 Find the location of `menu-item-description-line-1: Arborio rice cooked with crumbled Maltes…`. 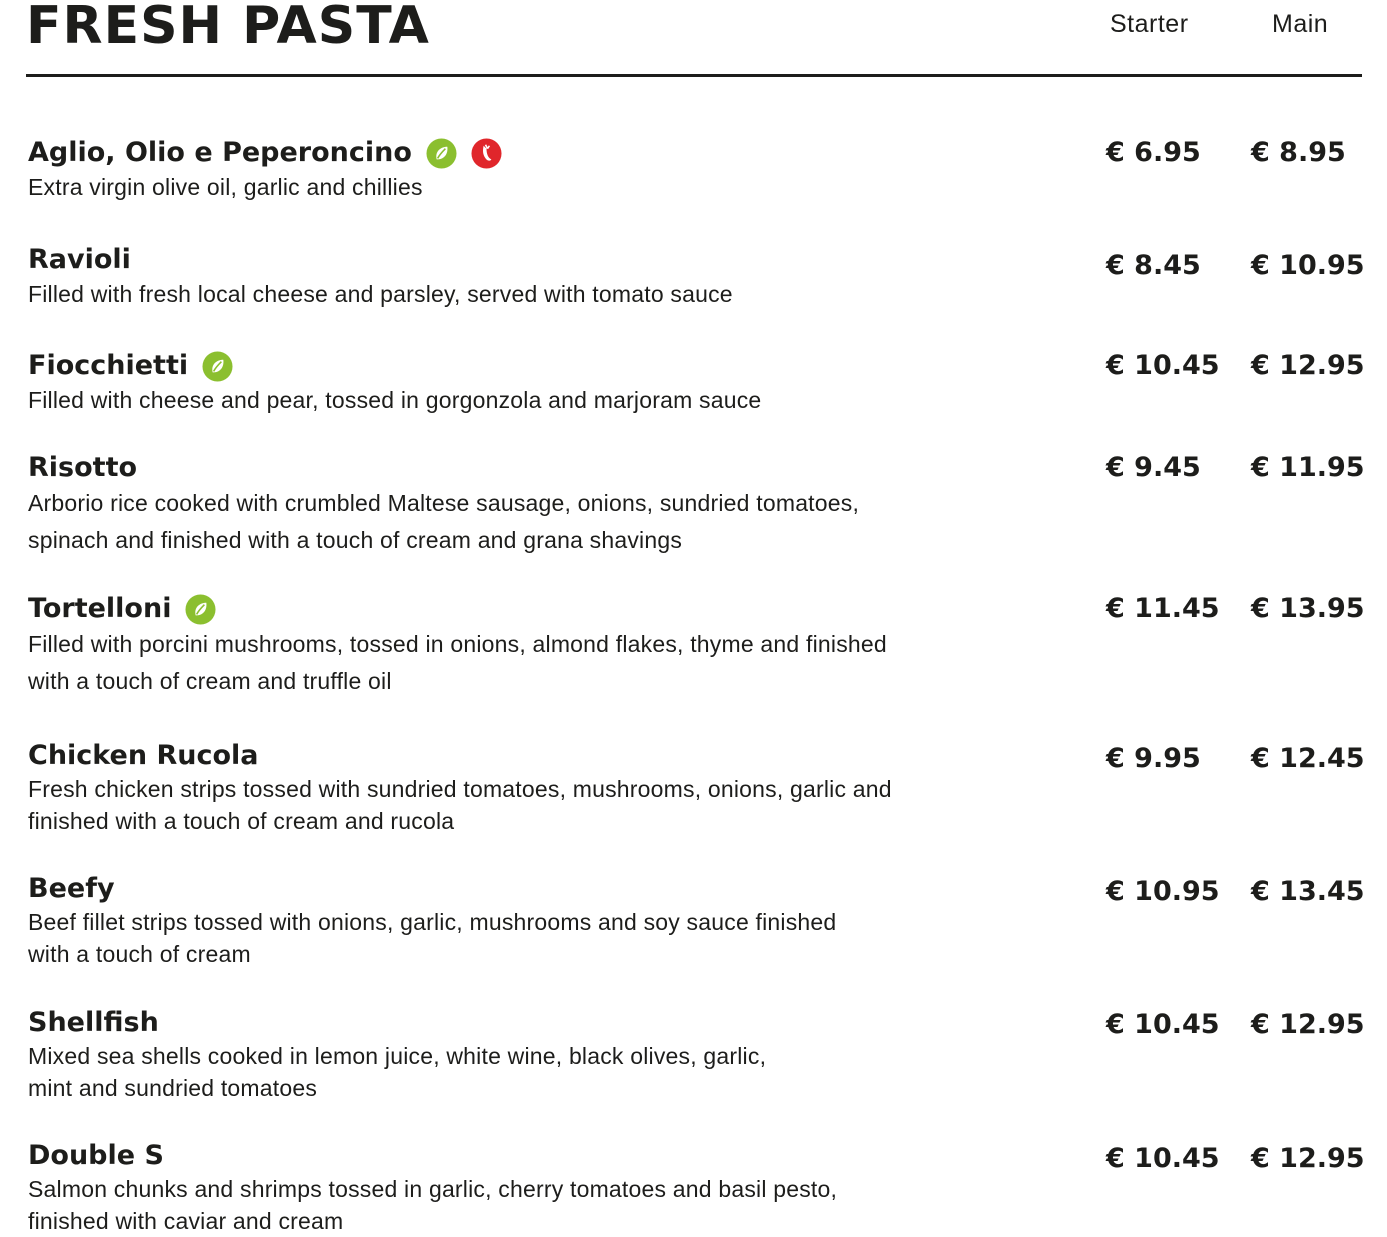

menu-item-description-line-1: Arborio rice cooked with crumbled Maltes… is located at coordinates (444, 503).